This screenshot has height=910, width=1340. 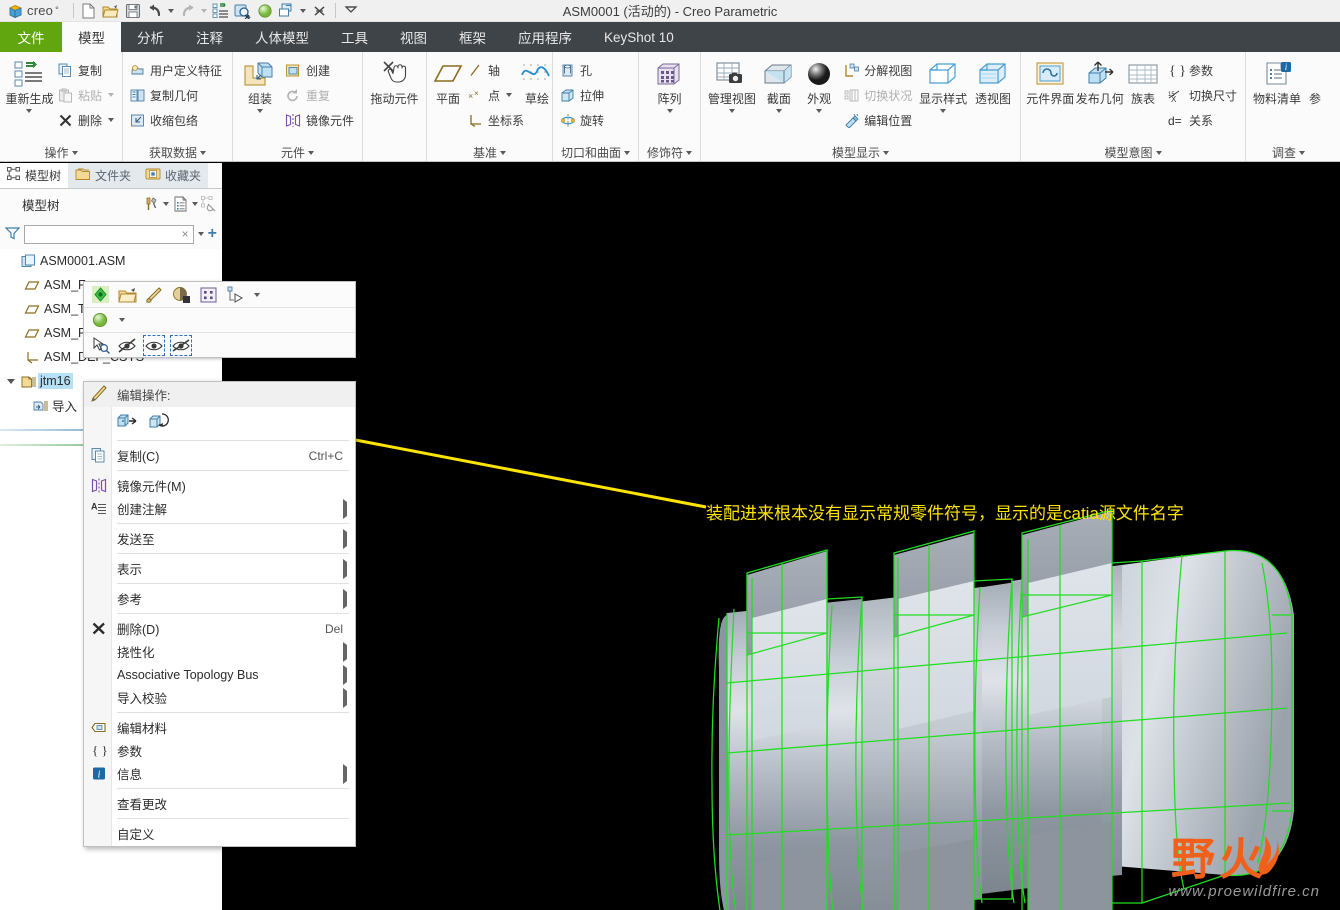 I want to click on regenerate-button: 重新生成, so click(x=29, y=86).